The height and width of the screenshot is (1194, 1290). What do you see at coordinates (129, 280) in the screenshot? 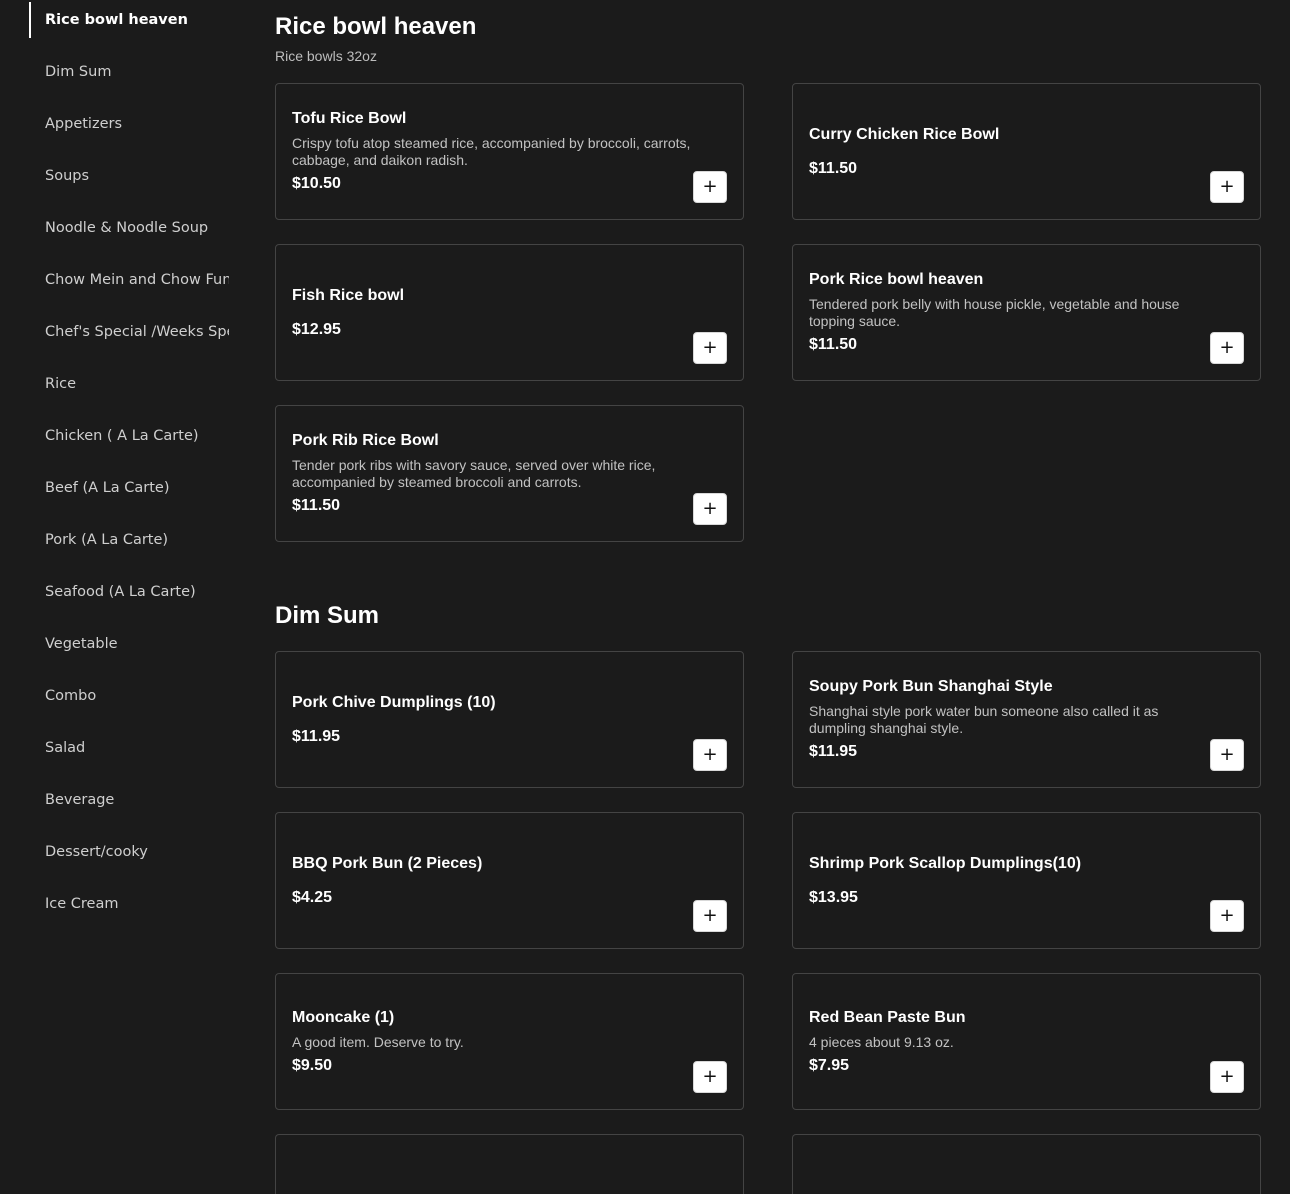
I see `sidebar-item-chow-mein: Chow Mein and Chow Fun` at bounding box center [129, 280].